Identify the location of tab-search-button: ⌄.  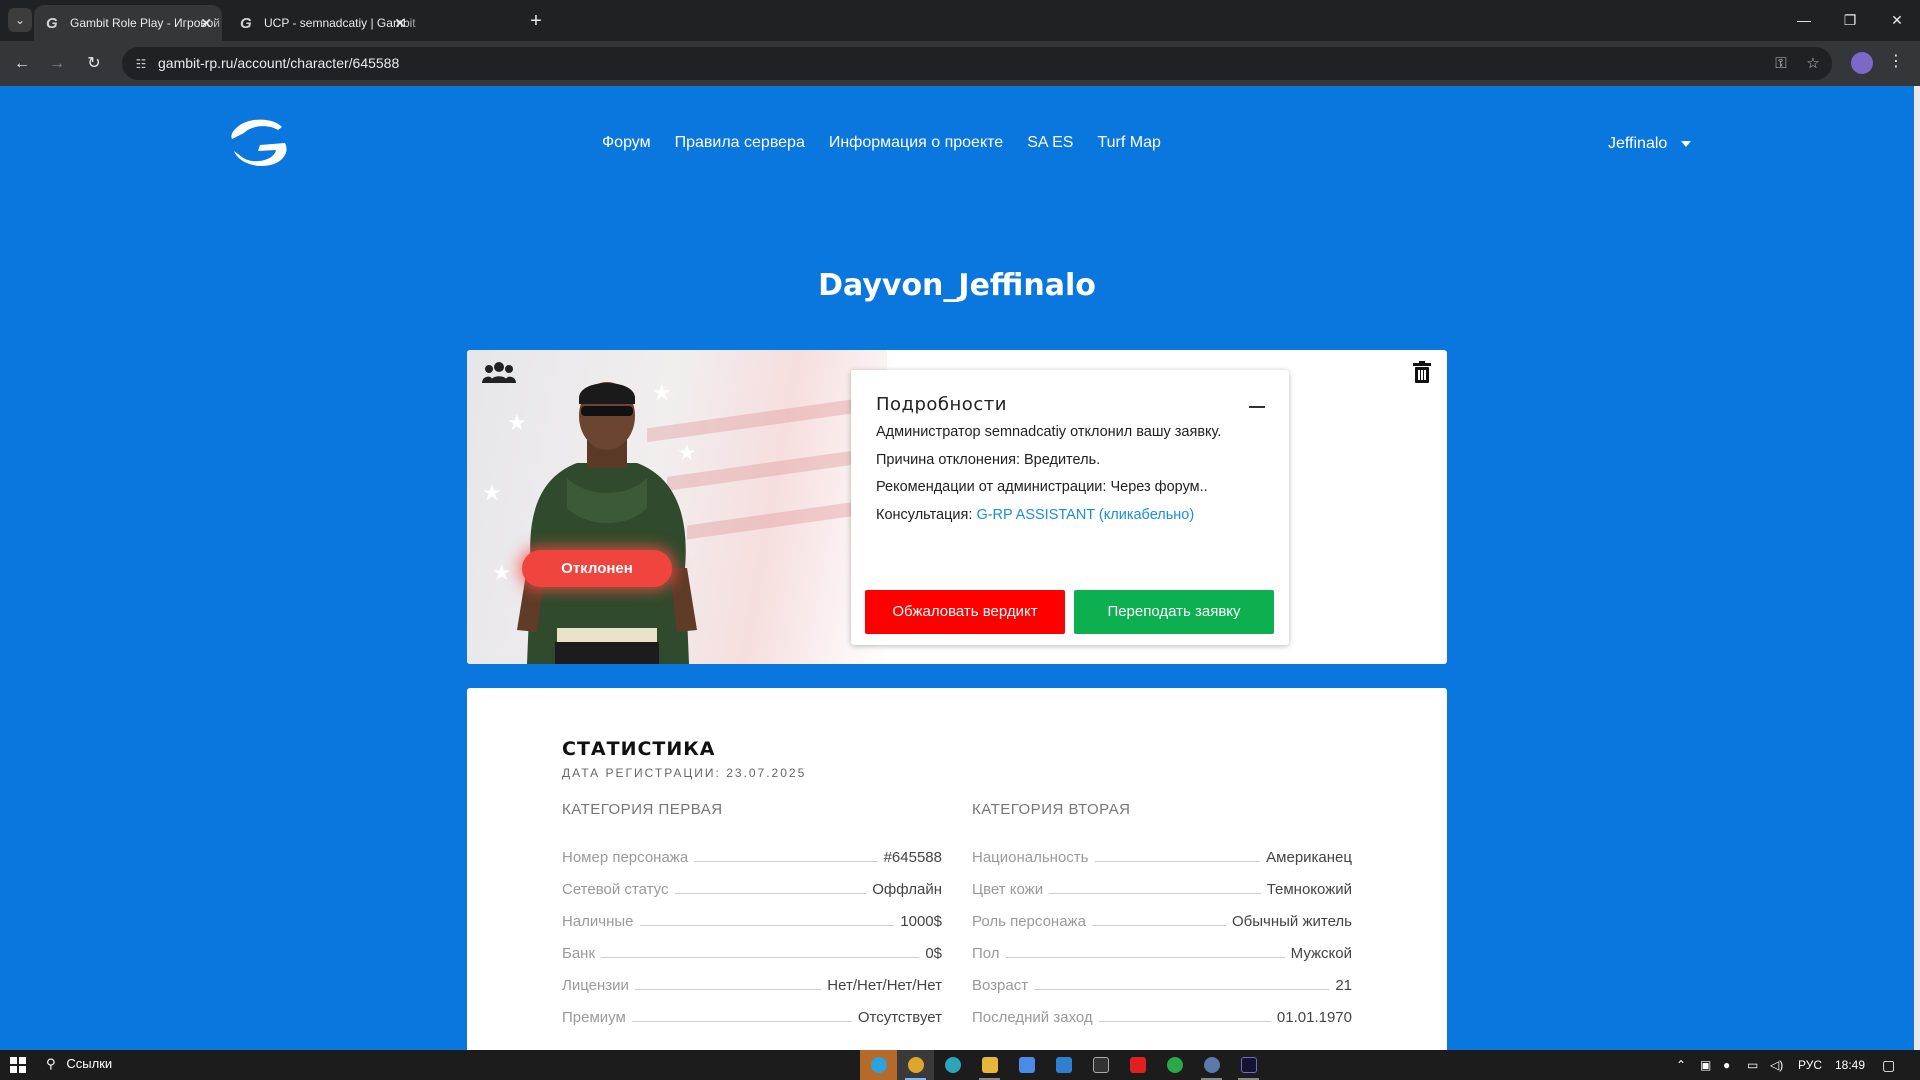
(20, 20).